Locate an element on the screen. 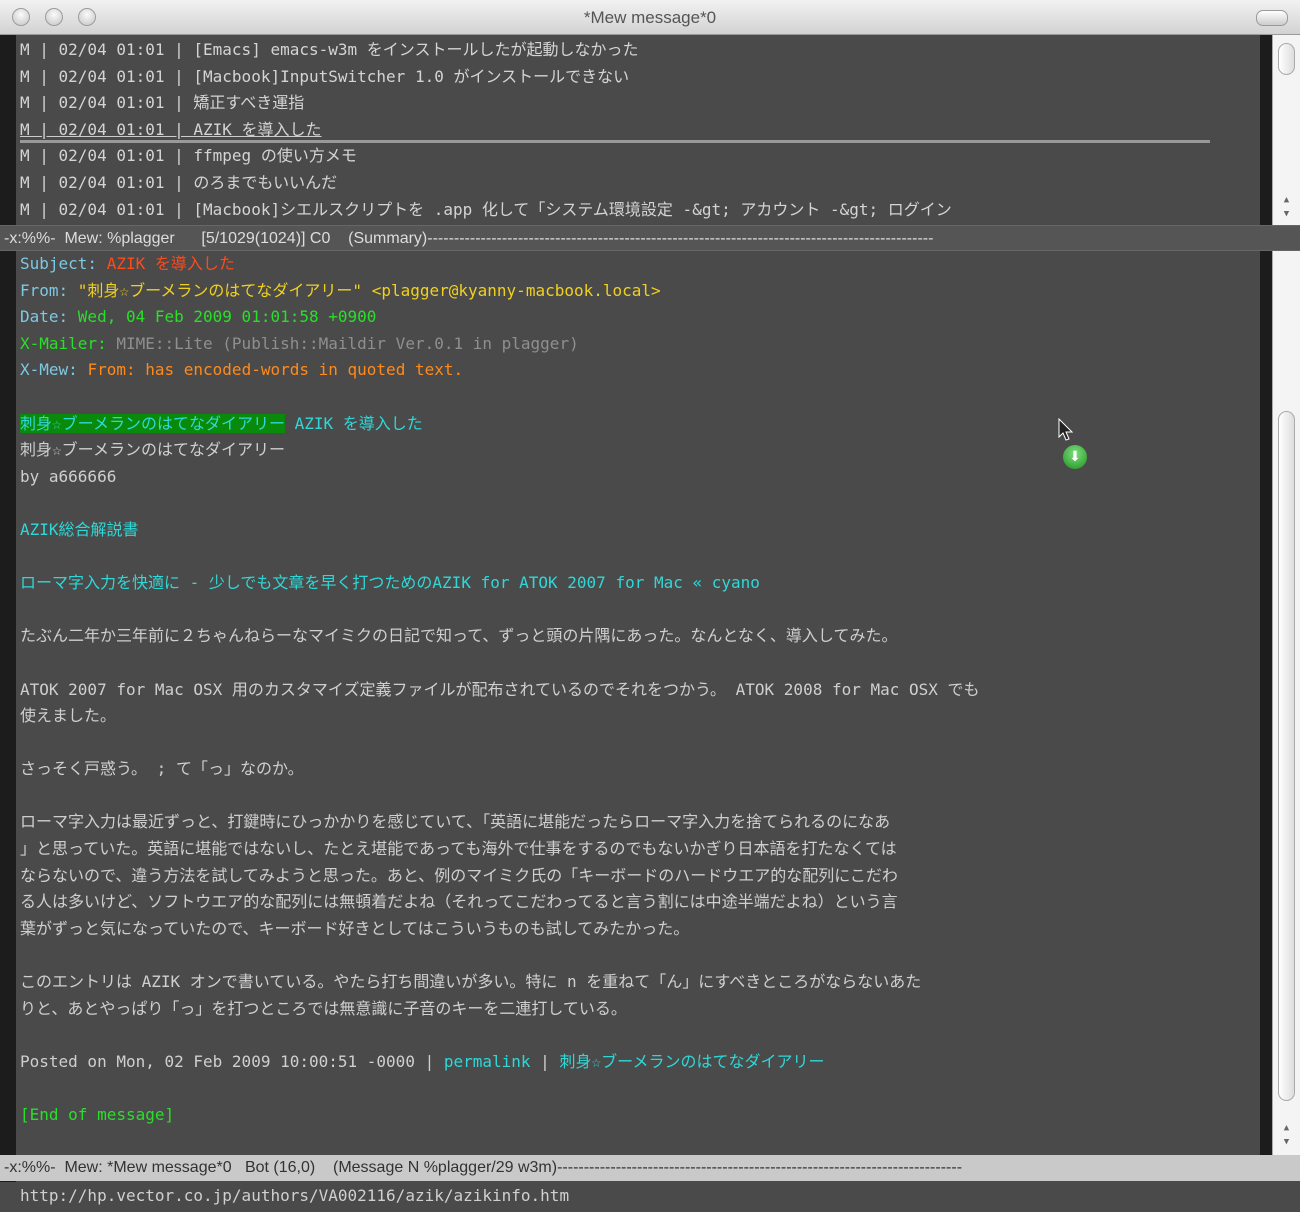 This screenshot has width=1300, height=1212. message-line: AZIK総合解説書 is located at coordinates (638, 530).